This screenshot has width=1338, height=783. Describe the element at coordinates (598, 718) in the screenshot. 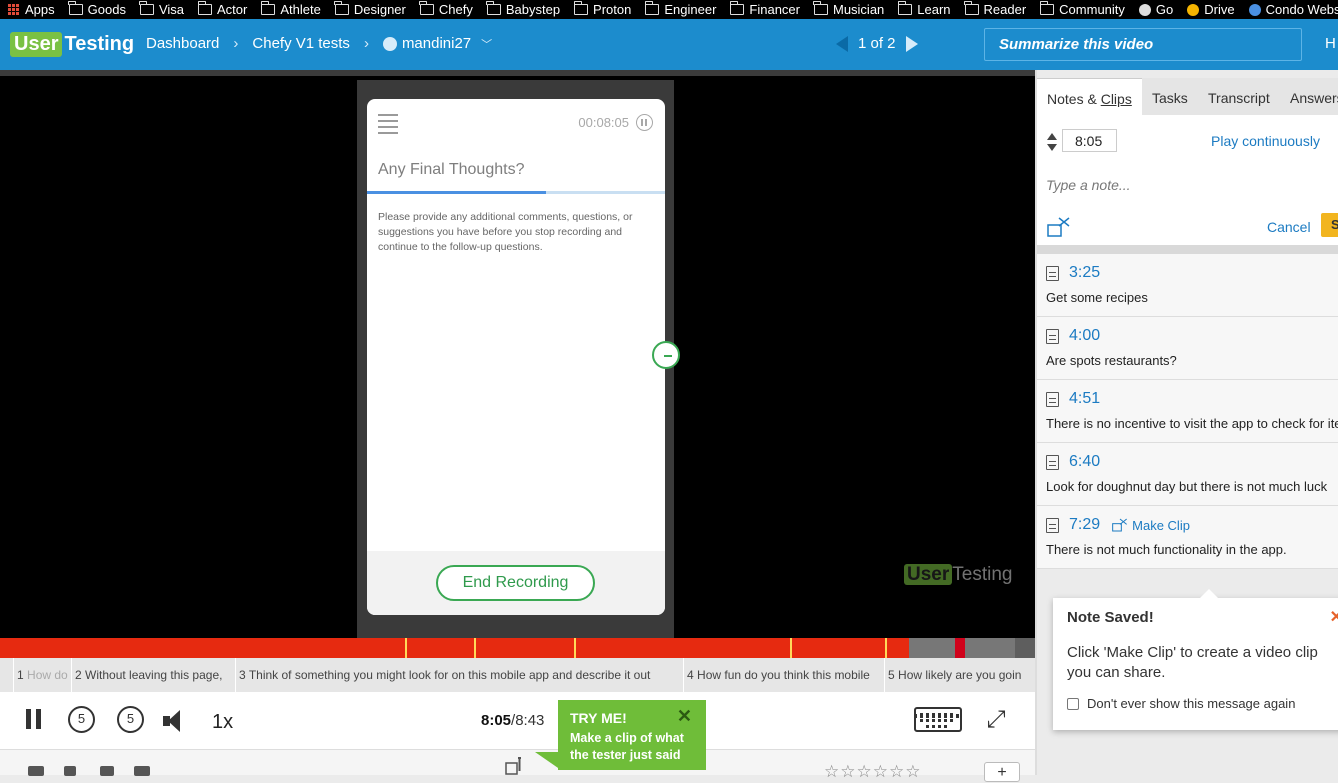

I see `tryme-title: TRY ME!` at that location.